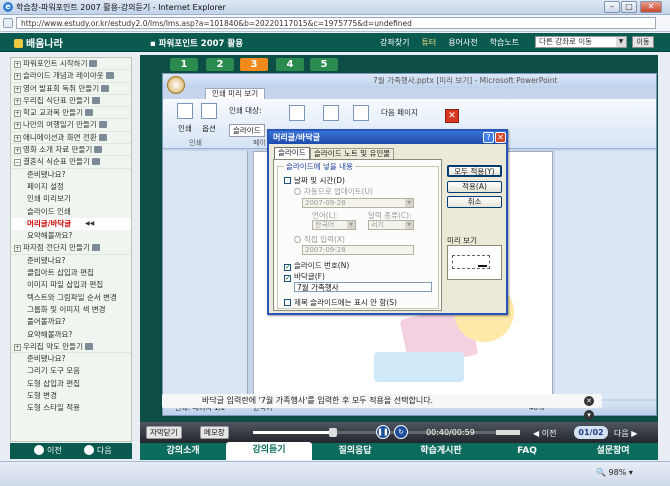  Describe the element at coordinates (334, 225) in the screenshot. I see `language-select: 한국어 ▼` at that location.